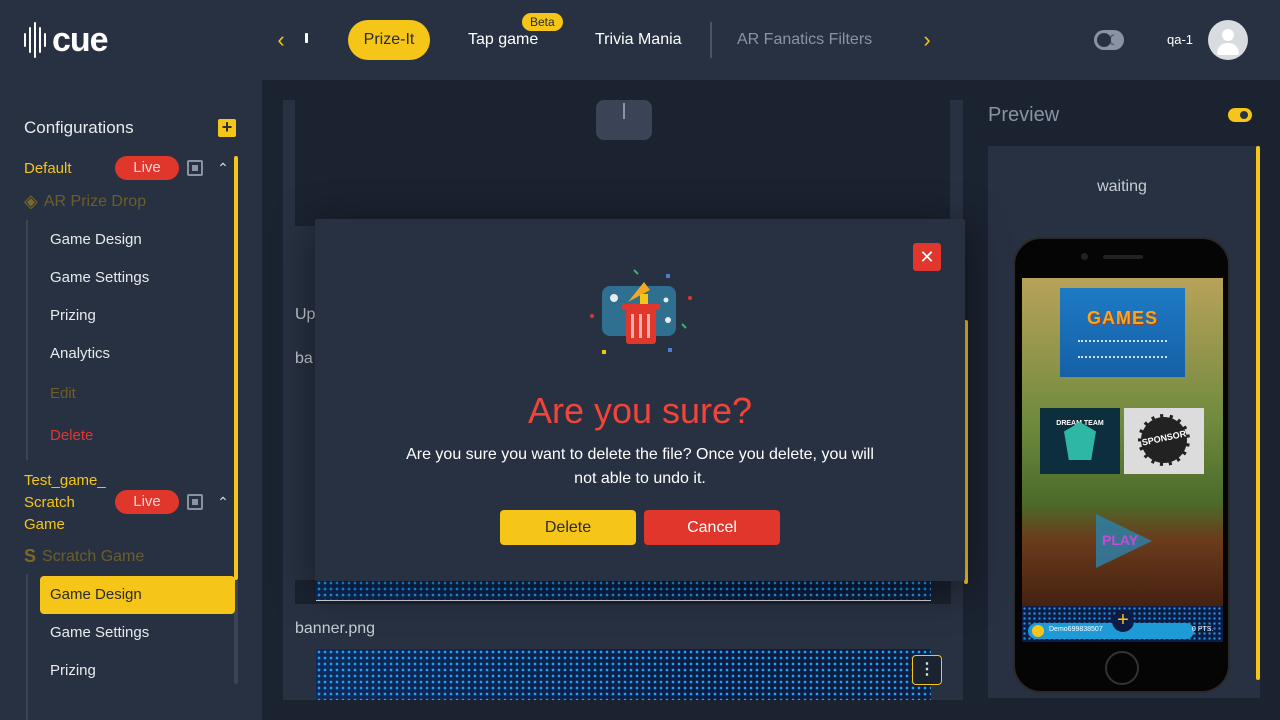  I want to click on play-label: PLAY, so click(1120, 540).